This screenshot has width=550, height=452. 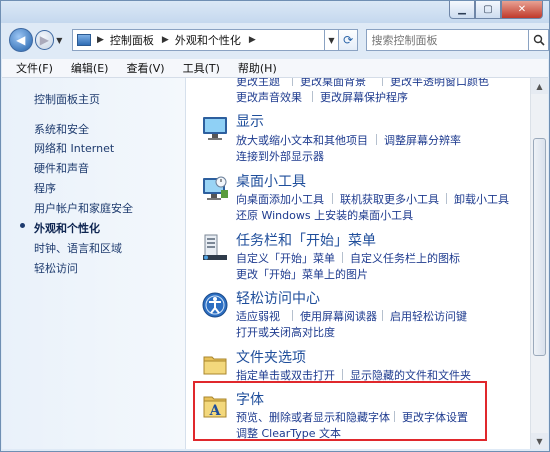 I want to click on address-row: ◀ ▶ ▼ ▶ 控制面板 ▶ 外观和个性化 ▶ ▼ ⟳, so click(x=275, y=40).